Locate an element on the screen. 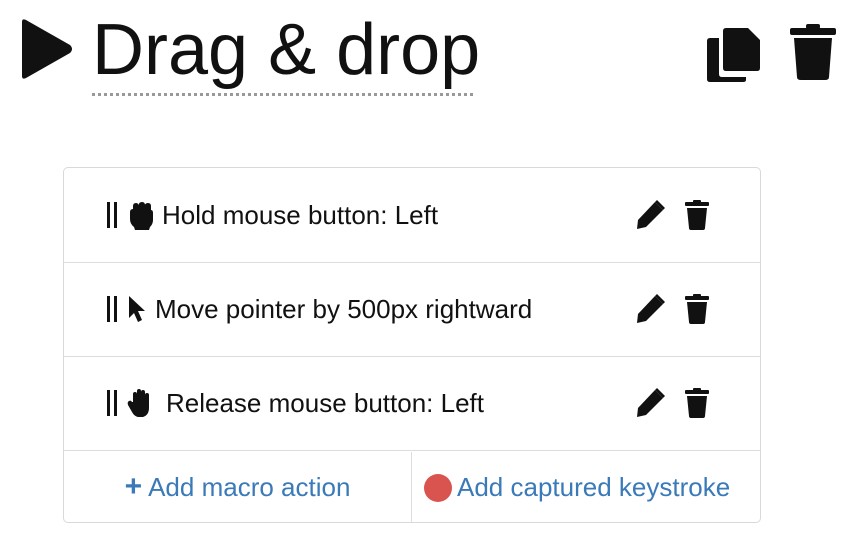 The height and width of the screenshot is (550, 852). title-underline is located at coordinates (282, 94).